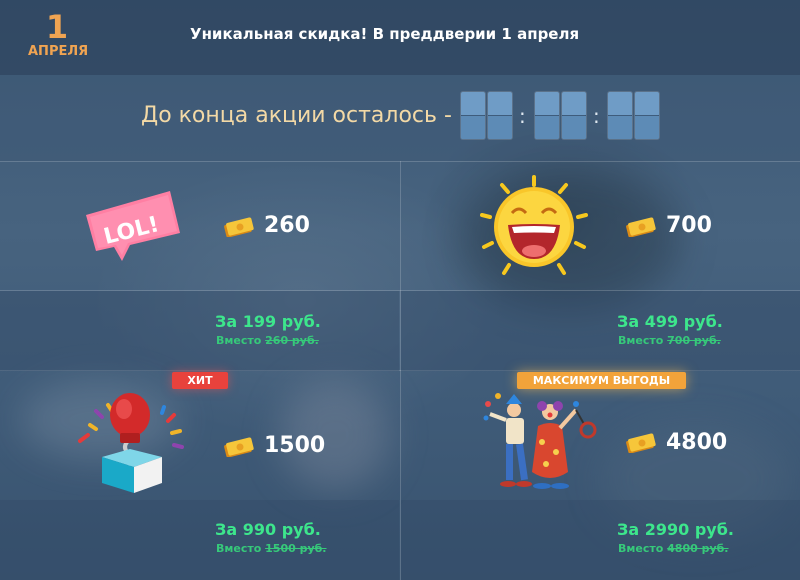 Image resolution: width=800 pixels, height=580 pixels. I want to click on offer-old-price: Вместо 4800 руб., so click(673, 548).